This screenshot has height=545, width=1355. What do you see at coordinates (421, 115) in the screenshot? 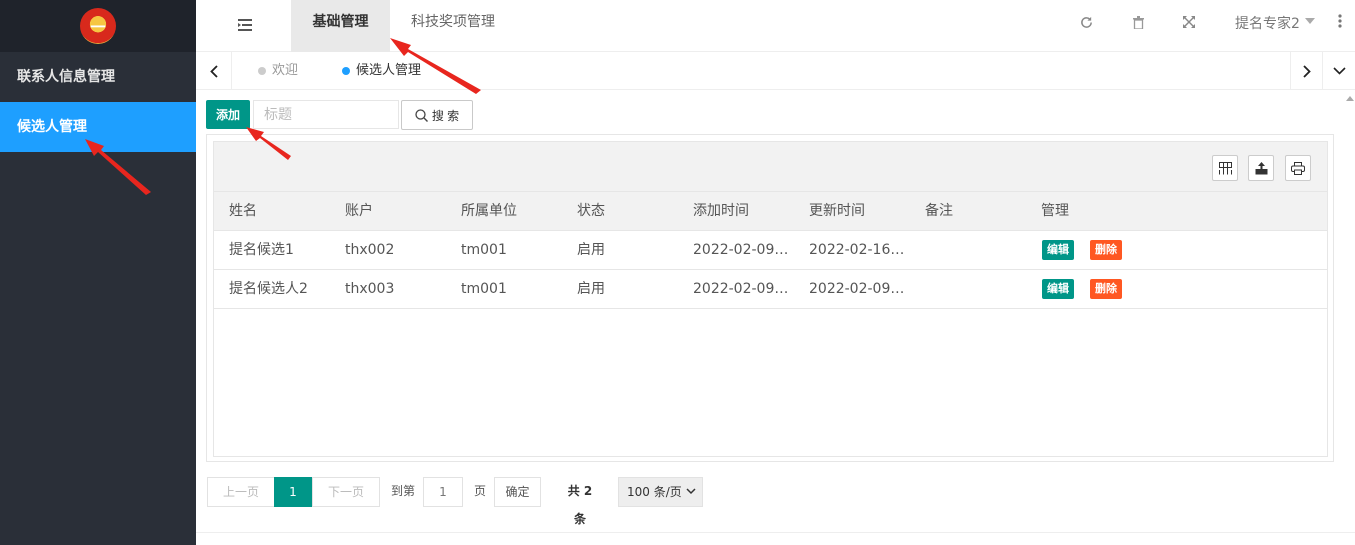
I see `search-icon` at bounding box center [421, 115].